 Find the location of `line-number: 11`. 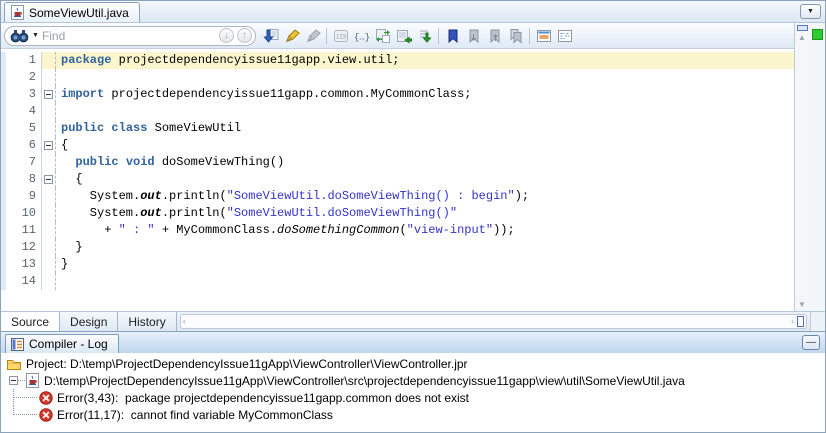

line-number: 11 is located at coordinates (24, 230).